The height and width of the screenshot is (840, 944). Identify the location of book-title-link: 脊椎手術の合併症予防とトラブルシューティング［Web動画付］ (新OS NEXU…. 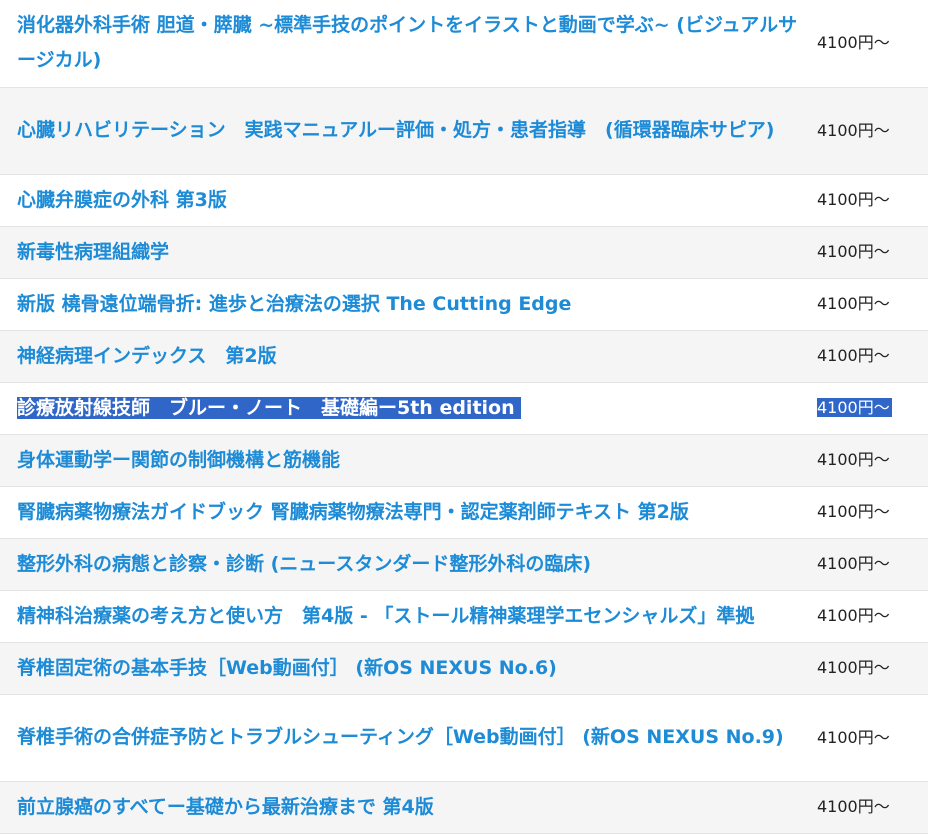
(400, 737).